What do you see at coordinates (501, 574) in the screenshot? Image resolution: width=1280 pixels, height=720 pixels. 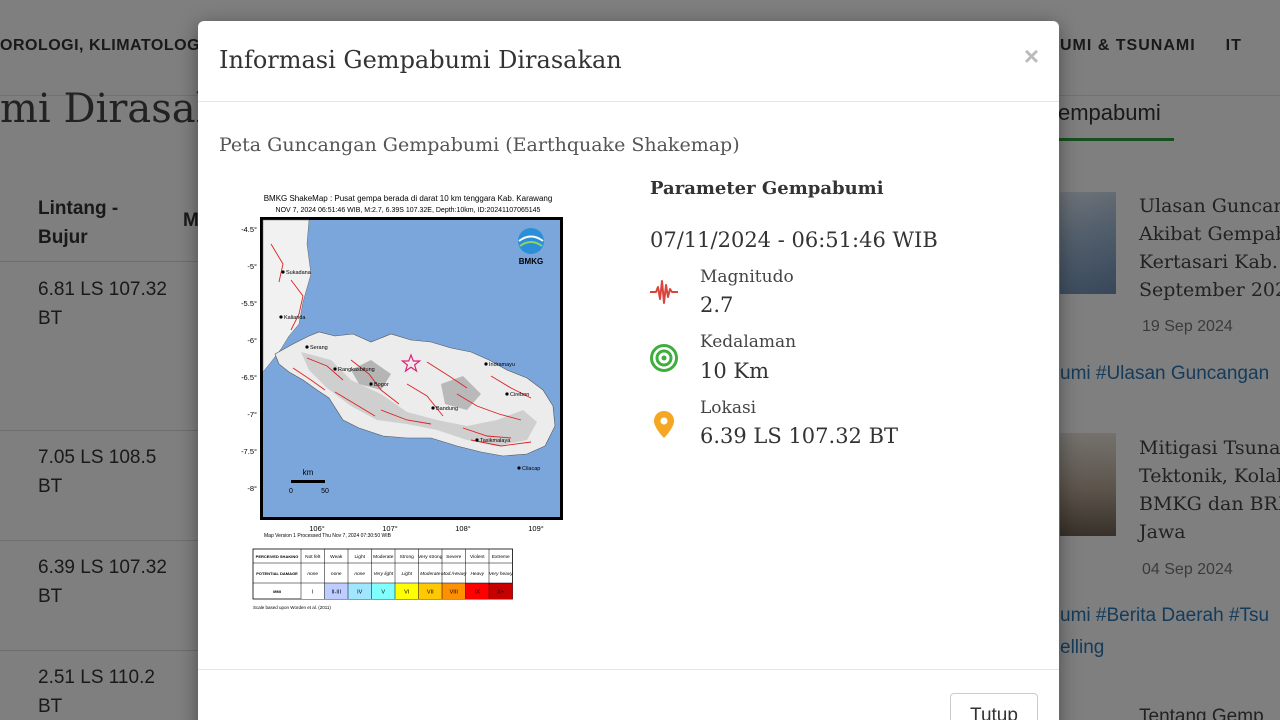 I see `legend-damage-label: Very heavy` at bounding box center [501, 574].